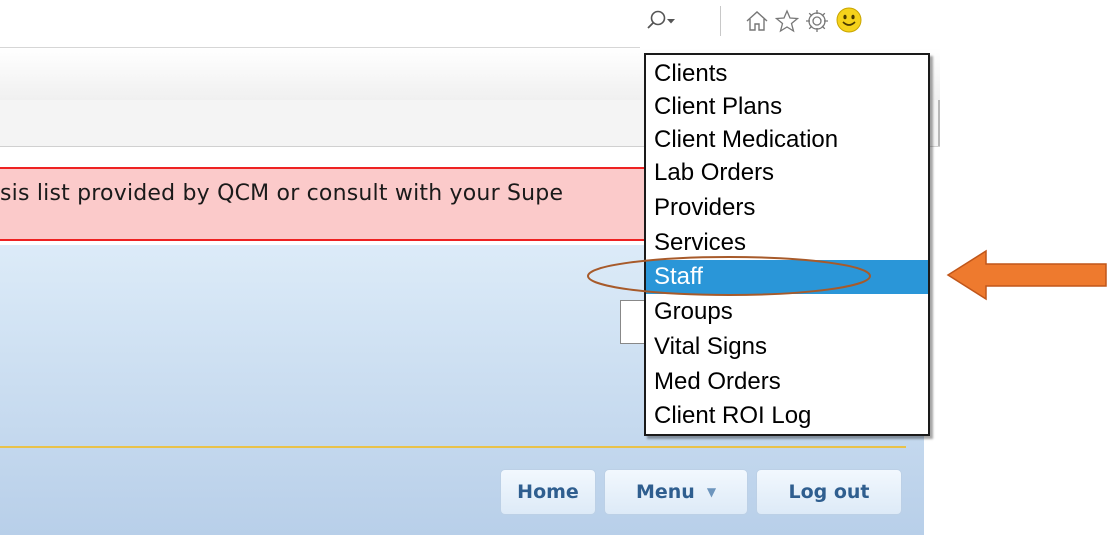 The height and width of the screenshot is (535, 1112). I want to click on home-button-label: Home, so click(548, 492).